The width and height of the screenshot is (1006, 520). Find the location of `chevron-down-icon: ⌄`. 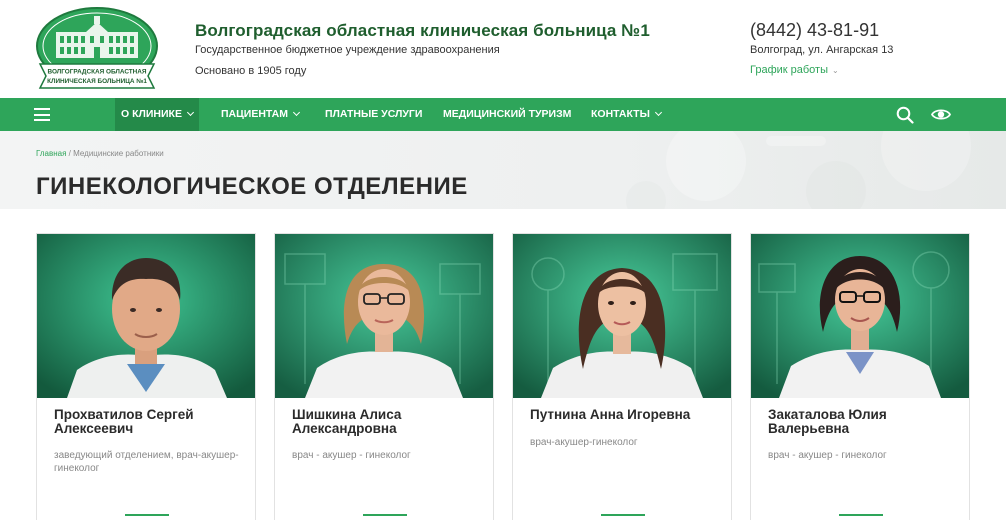

chevron-down-icon: ⌄ is located at coordinates (835, 70).